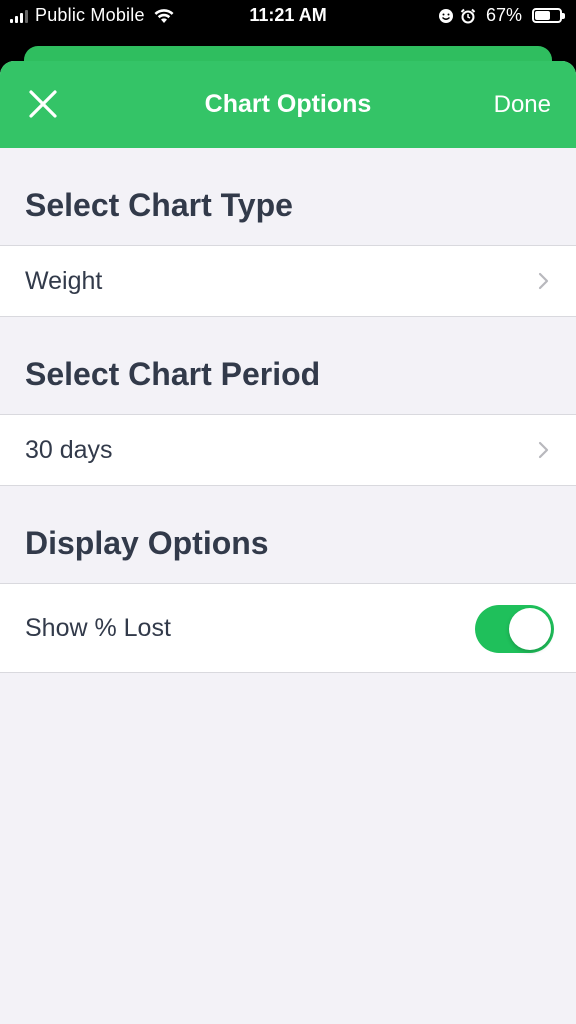 This screenshot has height=1024, width=576. What do you see at coordinates (98, 627) in the screenshot?
I see `show-lost-label: Show % Lost` at bounding box center [98, 627].